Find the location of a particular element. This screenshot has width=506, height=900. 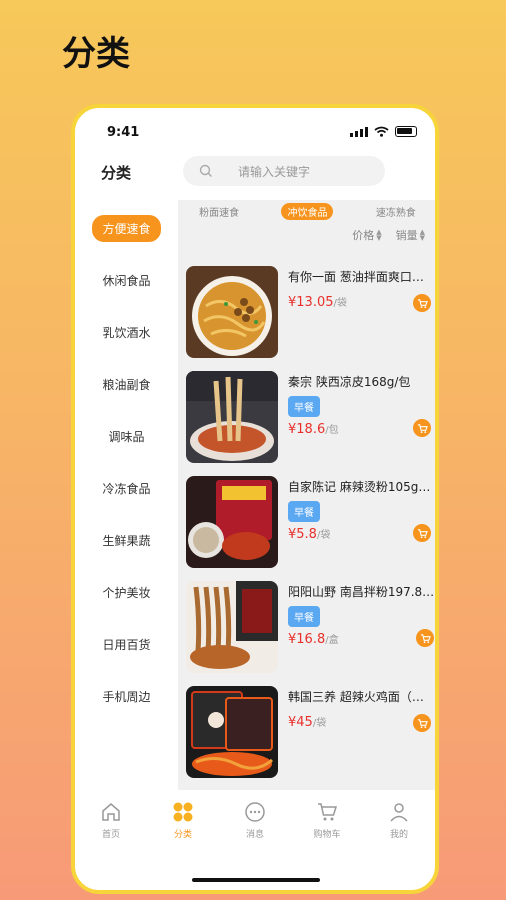

tab-cart: 购物车 is located at coordinates (327, 828).